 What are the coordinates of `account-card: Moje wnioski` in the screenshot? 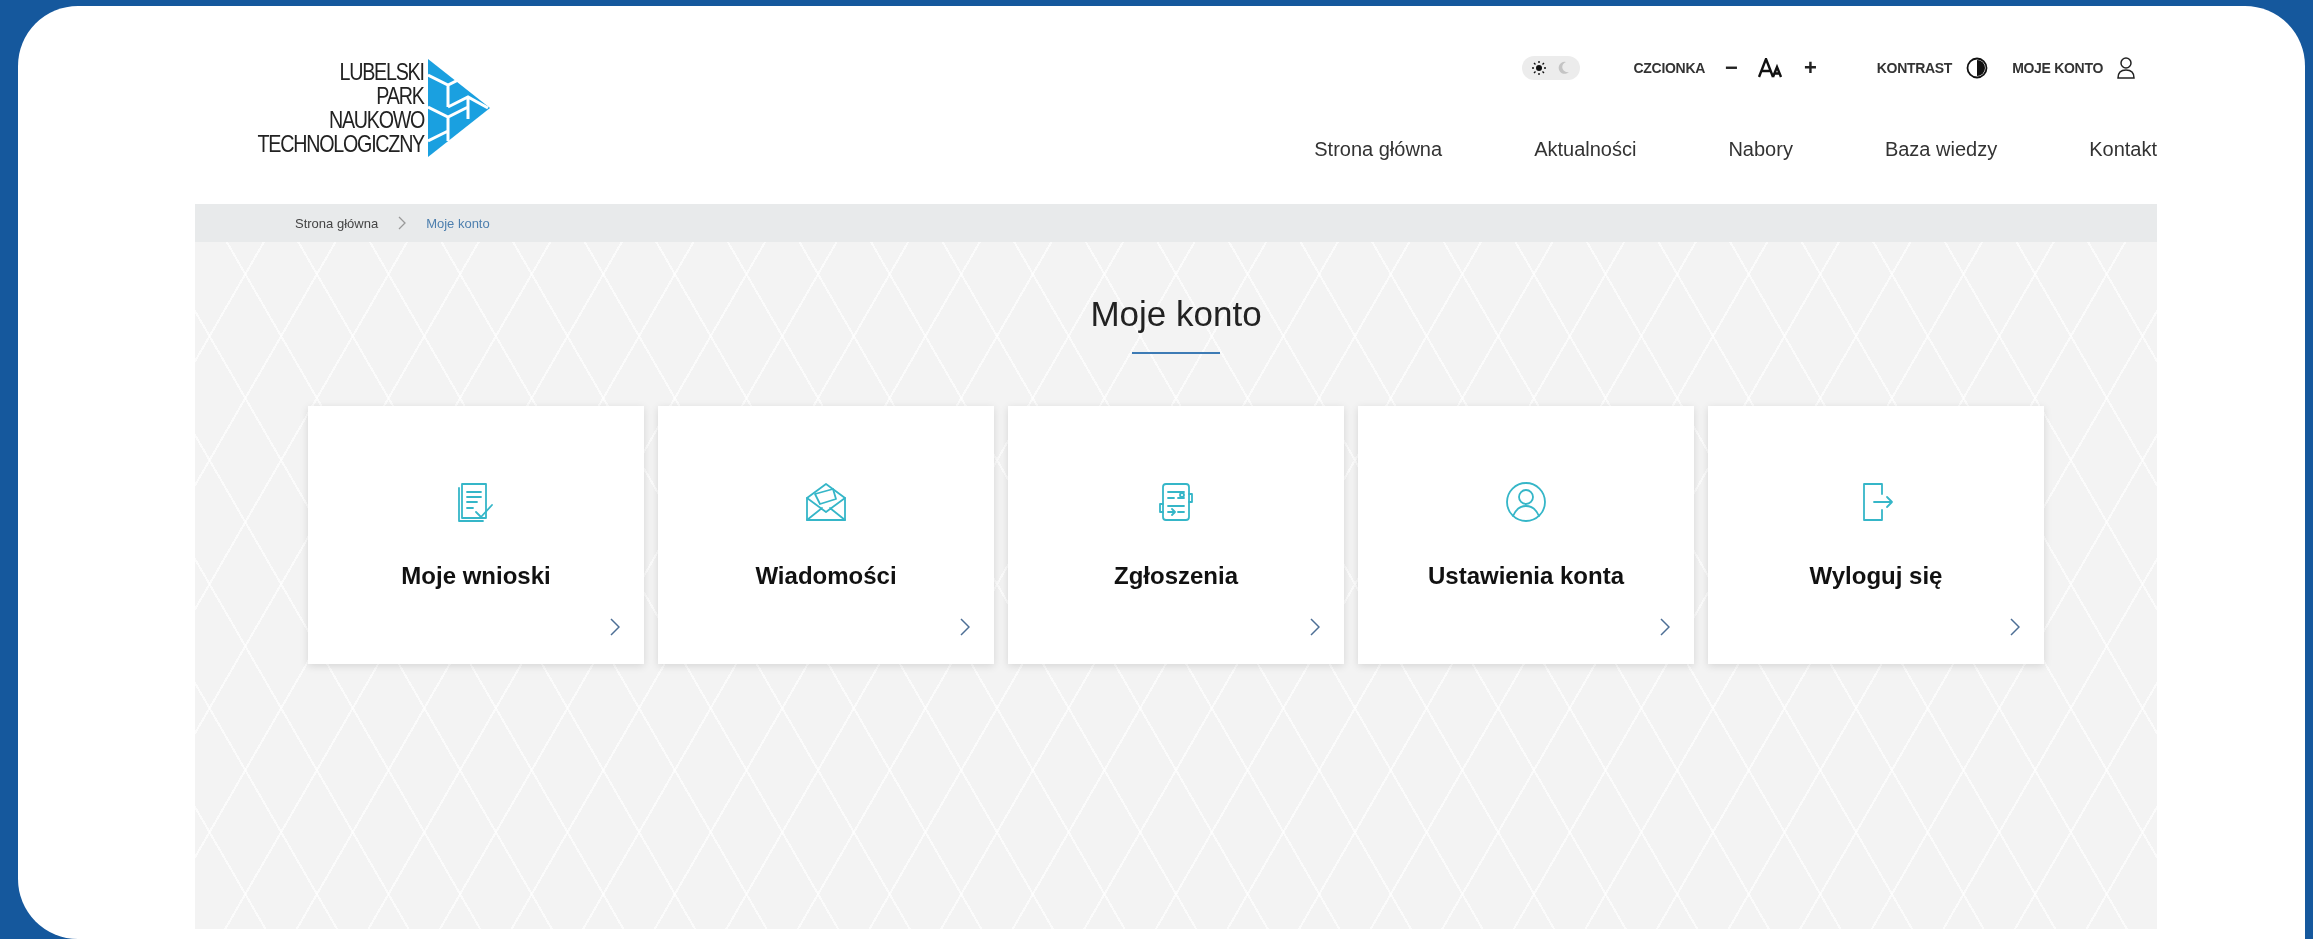 It's located at (476, 535).